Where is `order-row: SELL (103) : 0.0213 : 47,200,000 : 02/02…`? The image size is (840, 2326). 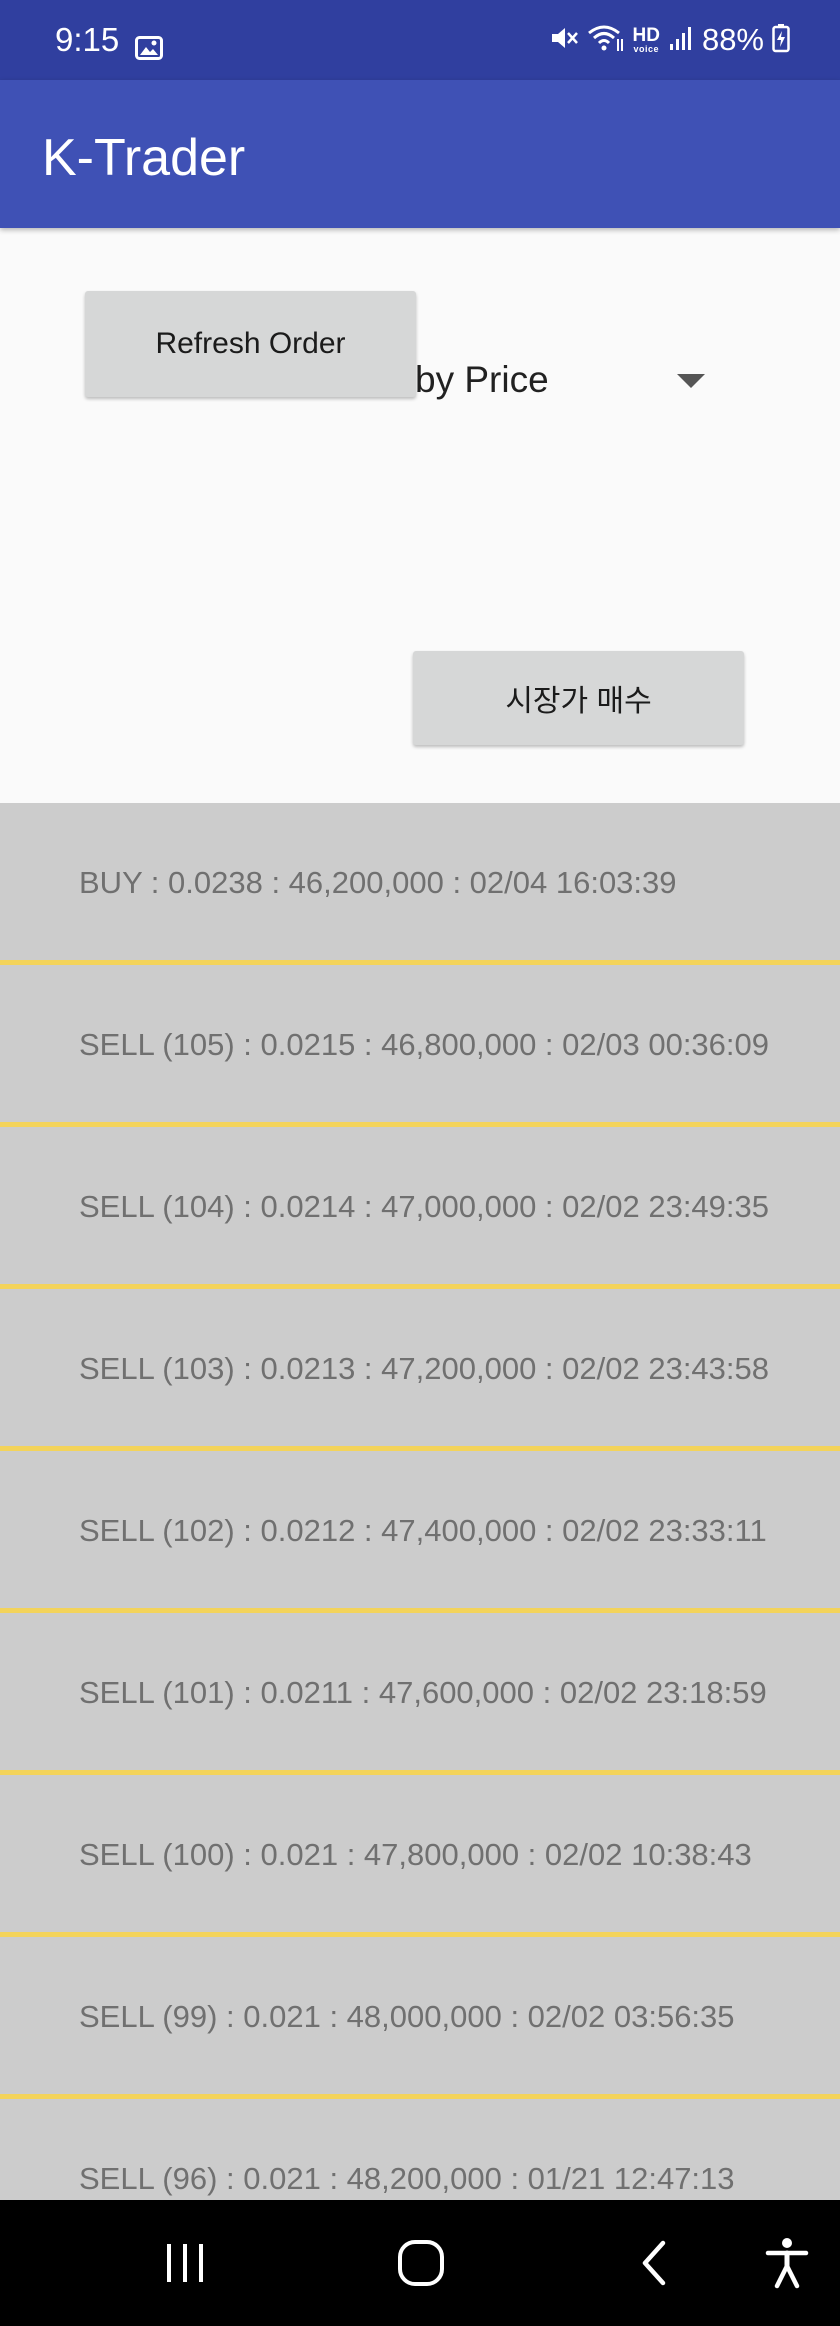
order-row: SELL (103) : 0.0213 : 47,200,000 : 02/02… is located at coordinates (420, 1367).